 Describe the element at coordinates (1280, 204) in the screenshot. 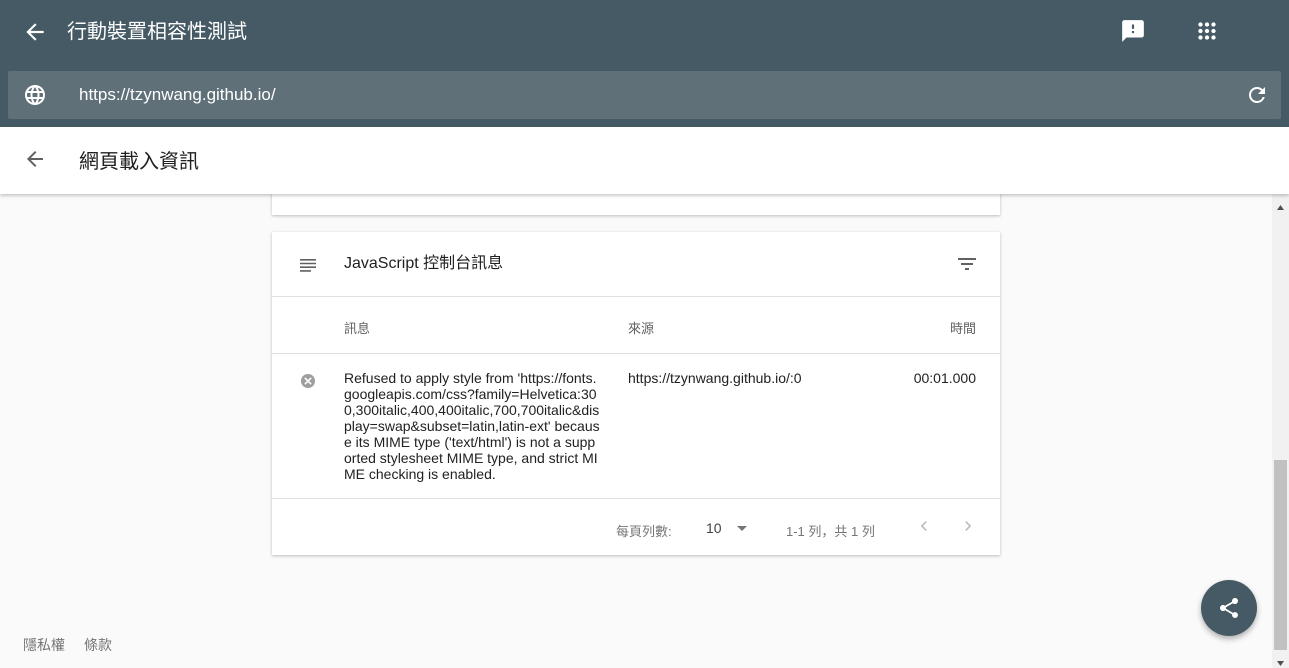

I see `scroll-up-arrow-icon` at that location.